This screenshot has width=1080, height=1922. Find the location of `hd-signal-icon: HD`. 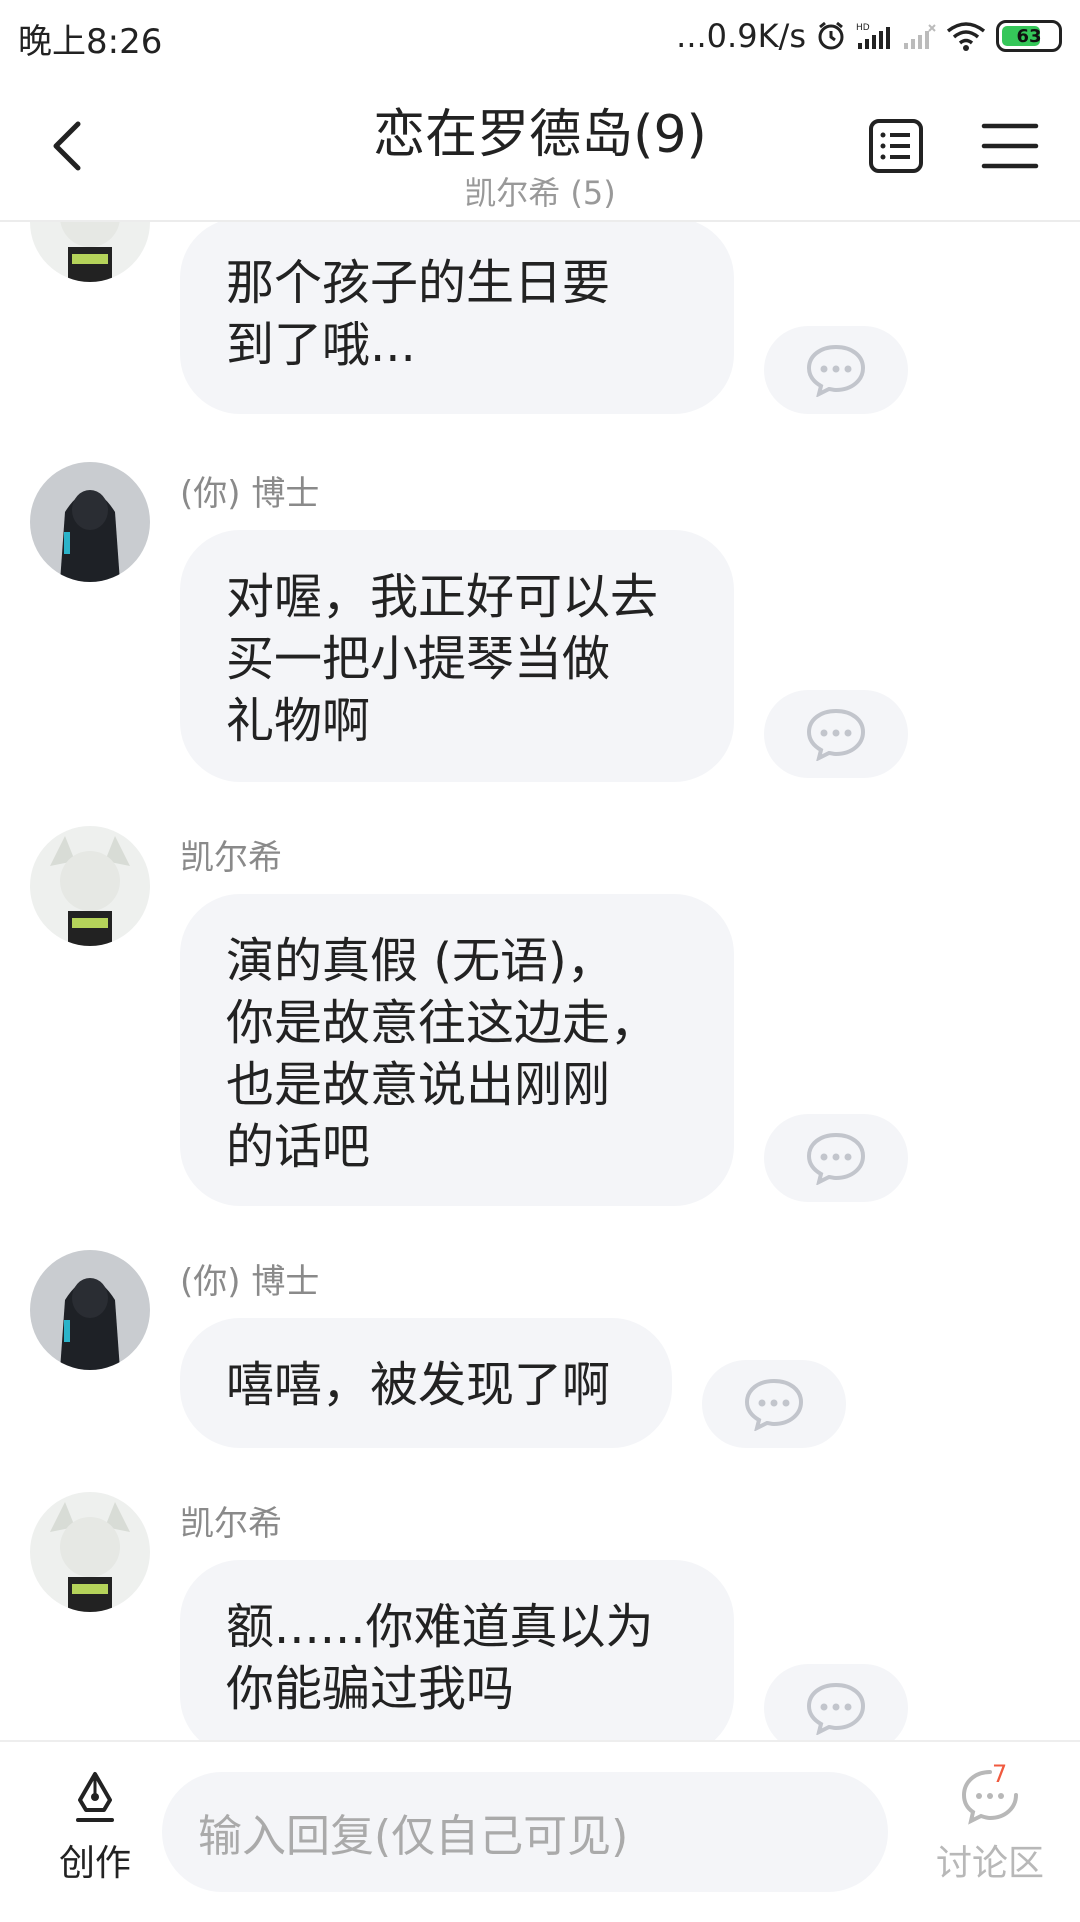

hd-signal-icon: HD is located at coordinates (873, 36).